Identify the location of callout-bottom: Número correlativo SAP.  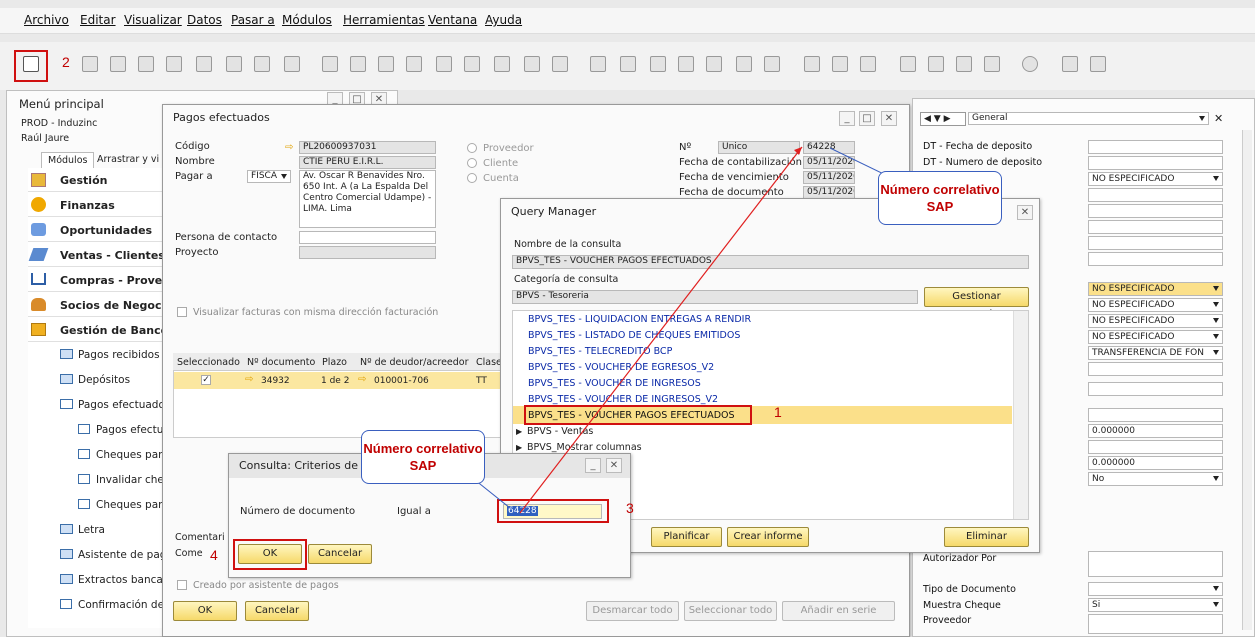
(423, 457).